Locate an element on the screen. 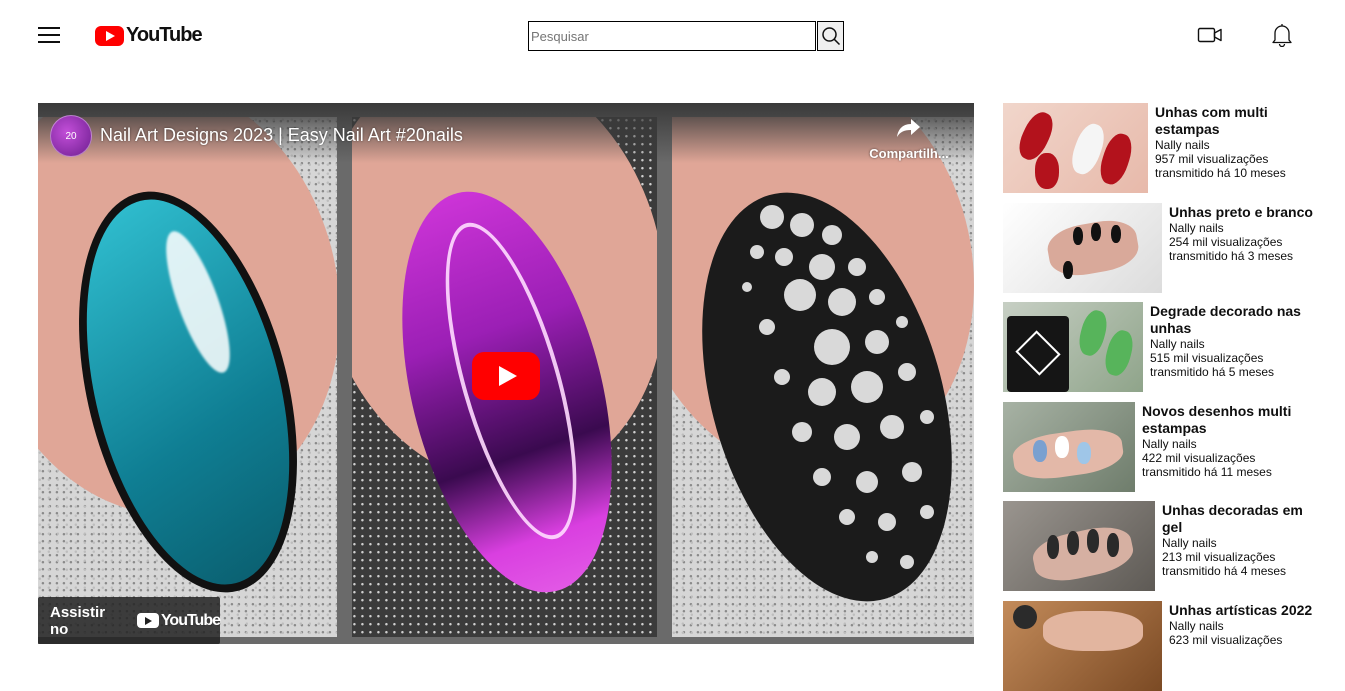 This screenshot has height=691, width=1345. youtube-logo: YouTube is located at coordinates (149, 35).